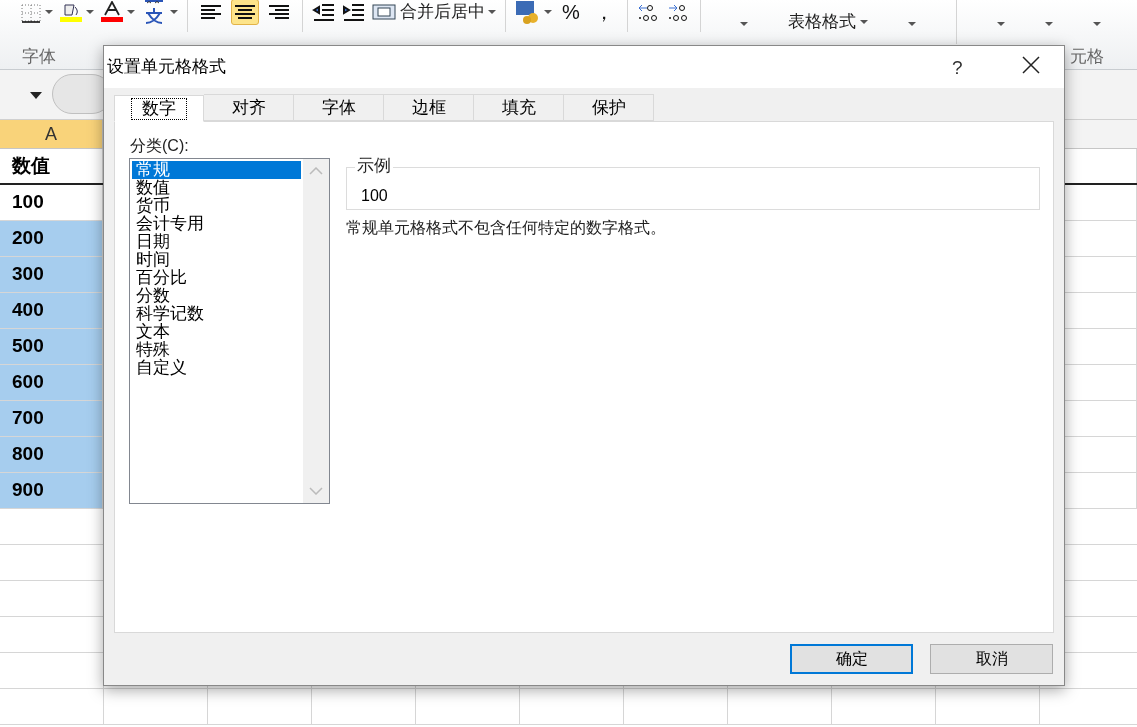  Describe the element at coordinates (51, 238) in the screenshot. I see `table-cell: 200` at that location.